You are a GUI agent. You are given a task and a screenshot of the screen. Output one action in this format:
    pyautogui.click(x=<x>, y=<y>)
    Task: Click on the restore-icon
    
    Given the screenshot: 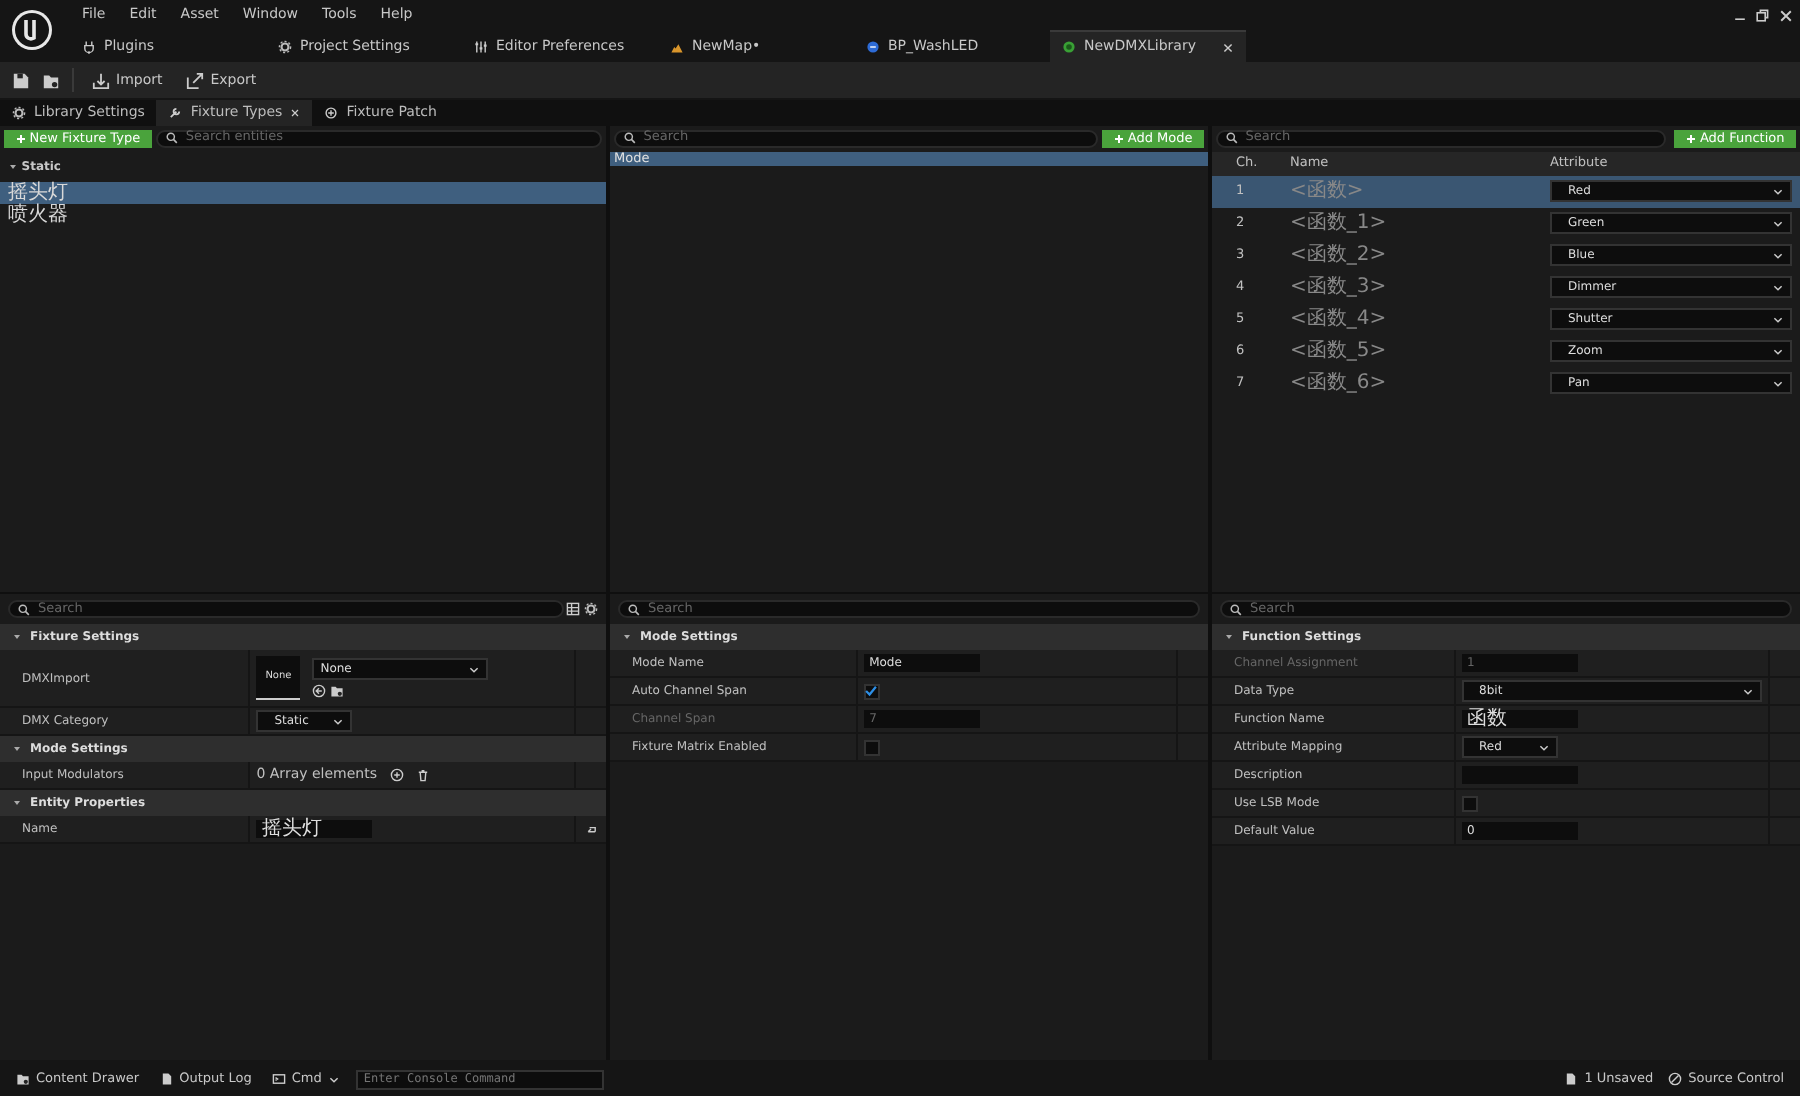 What is the action you would take?
    pyautogui.click(x=1762, y=15)
    